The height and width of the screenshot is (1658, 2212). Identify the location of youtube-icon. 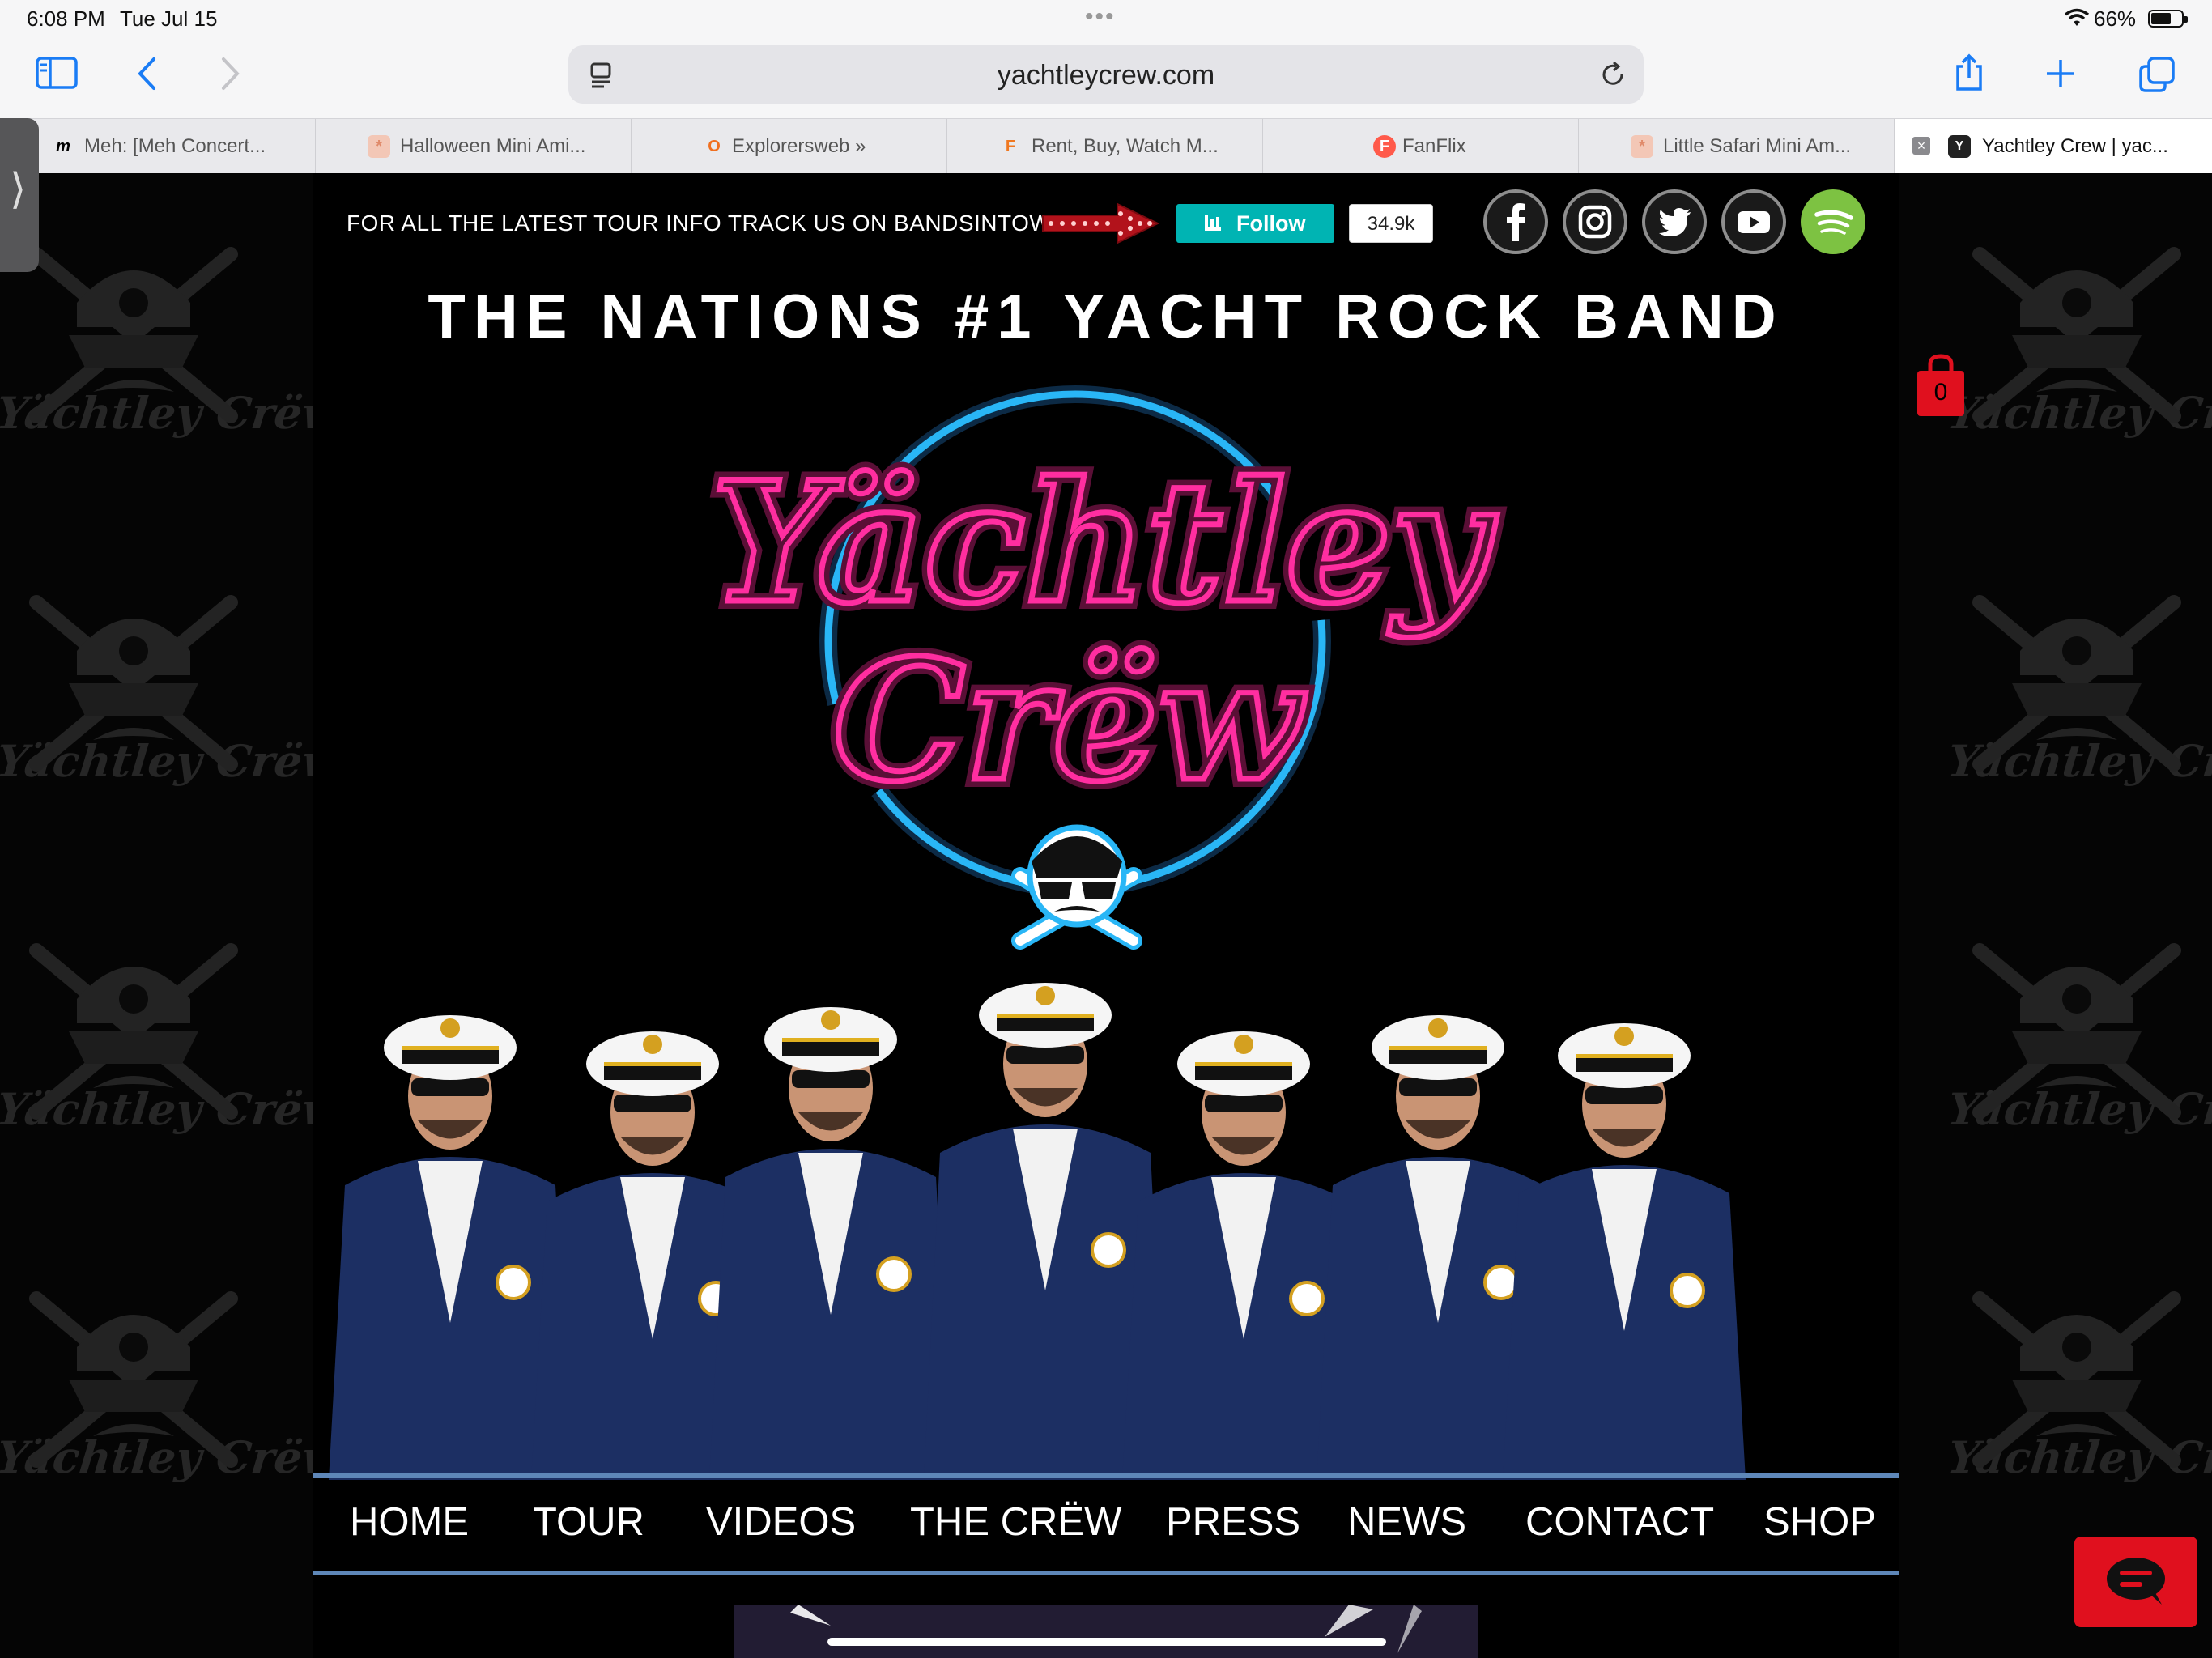
(1754, 222).